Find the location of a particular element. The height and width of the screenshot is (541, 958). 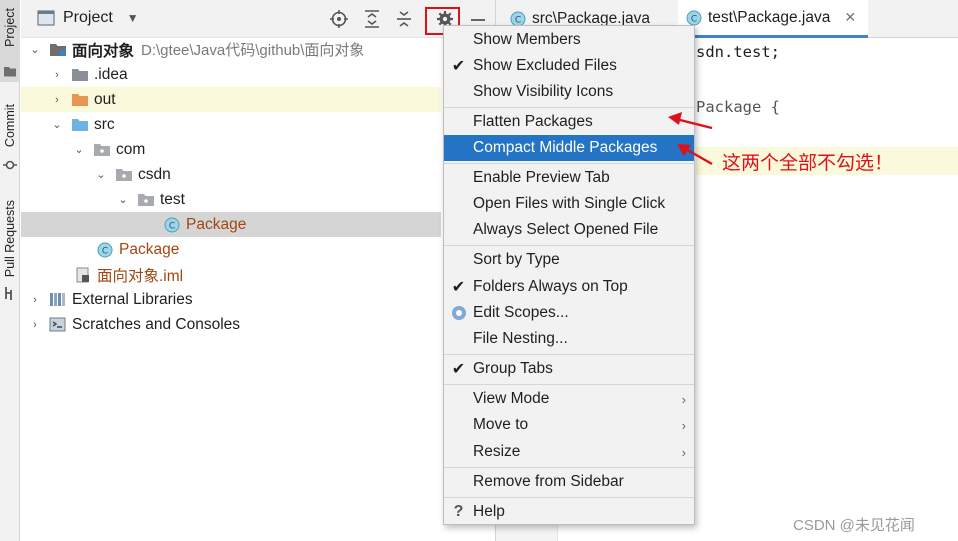

tree-item-out: › out is located at coordinates (231, 99).